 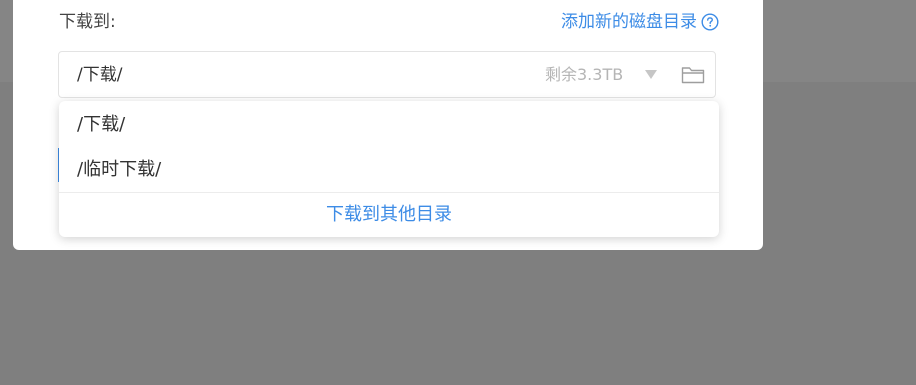 I want to click on dropdown-divider, so click(x=389, y=192).